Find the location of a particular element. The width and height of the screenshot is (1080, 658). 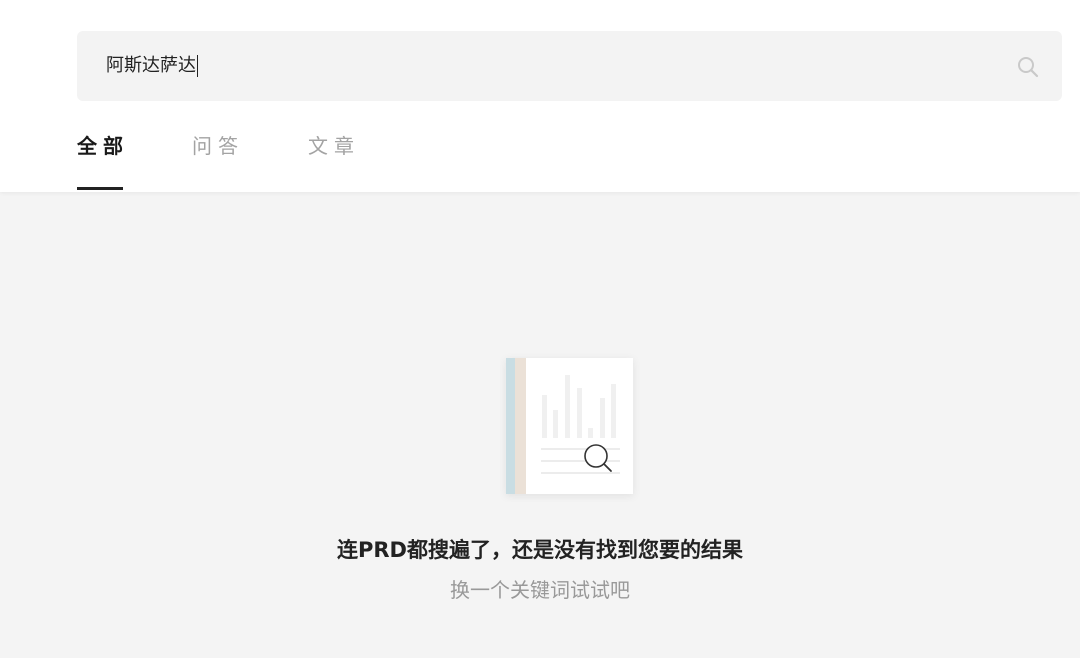

no-results-document-icon is located at coordinates (569, 426).